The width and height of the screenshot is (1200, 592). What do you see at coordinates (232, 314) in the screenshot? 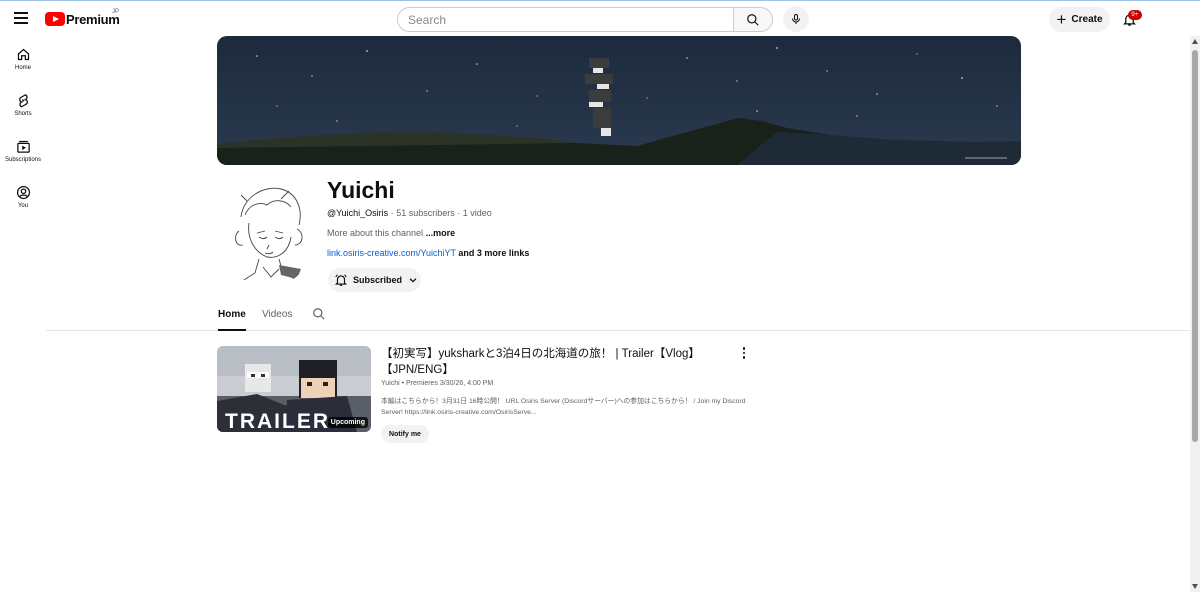
I see `tab-home: Home` at bounding box center [232, 314].